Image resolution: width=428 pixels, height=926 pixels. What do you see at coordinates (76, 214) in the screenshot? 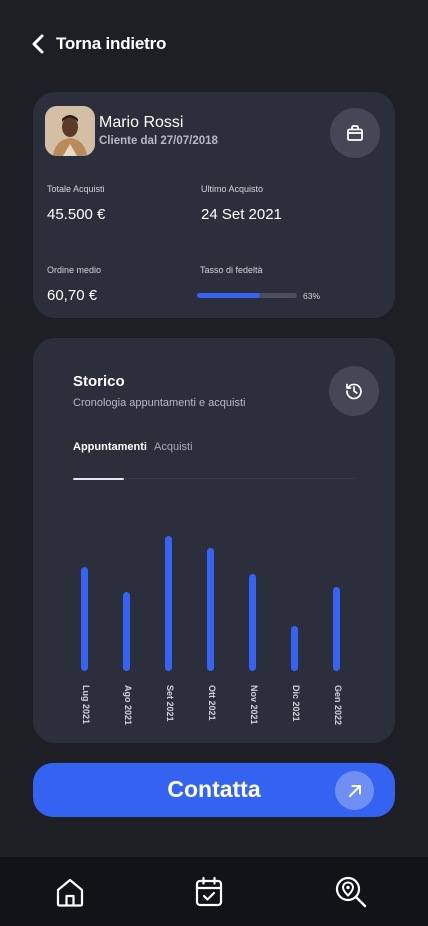
I see `total-purchases-value: 45.500 €` at bounding box center [76, 214].